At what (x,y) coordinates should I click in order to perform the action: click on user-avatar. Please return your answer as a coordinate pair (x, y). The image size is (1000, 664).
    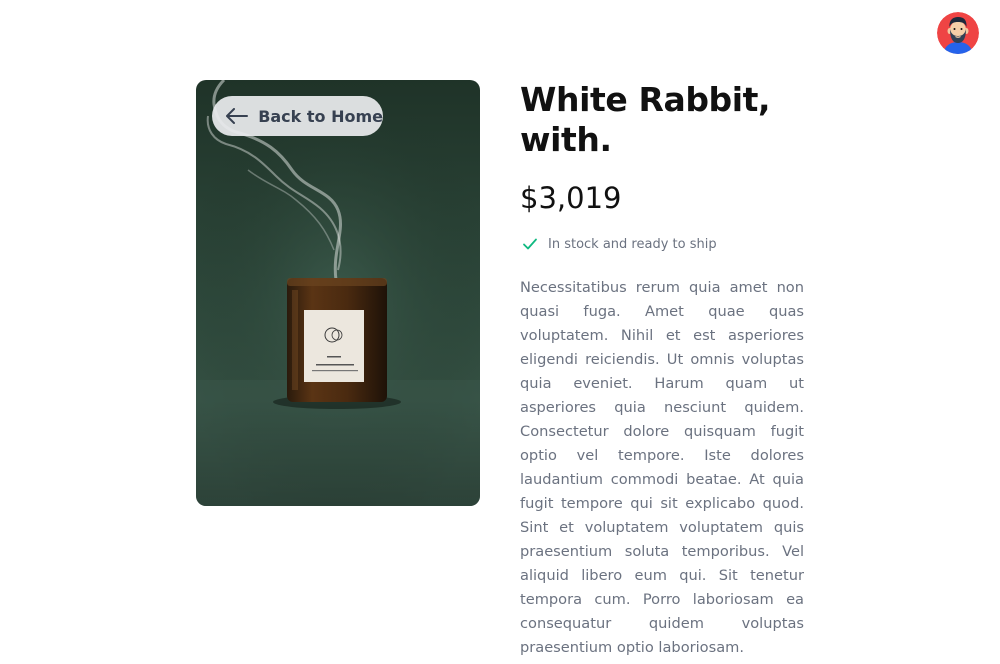
    Looking at the image, I should click on (958, 33).